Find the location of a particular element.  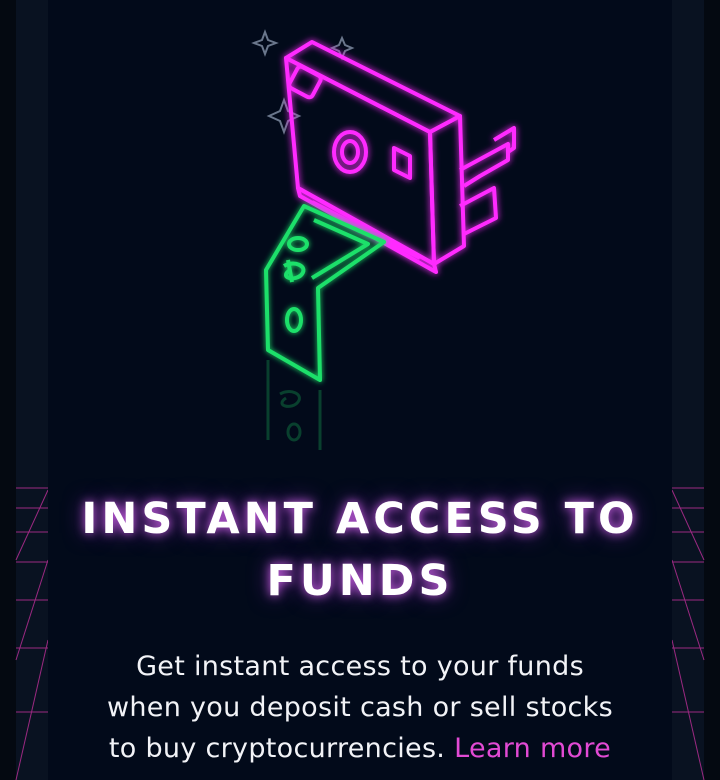

description-line-1: Get instant access to your funds is located at coordinates (360, 666).